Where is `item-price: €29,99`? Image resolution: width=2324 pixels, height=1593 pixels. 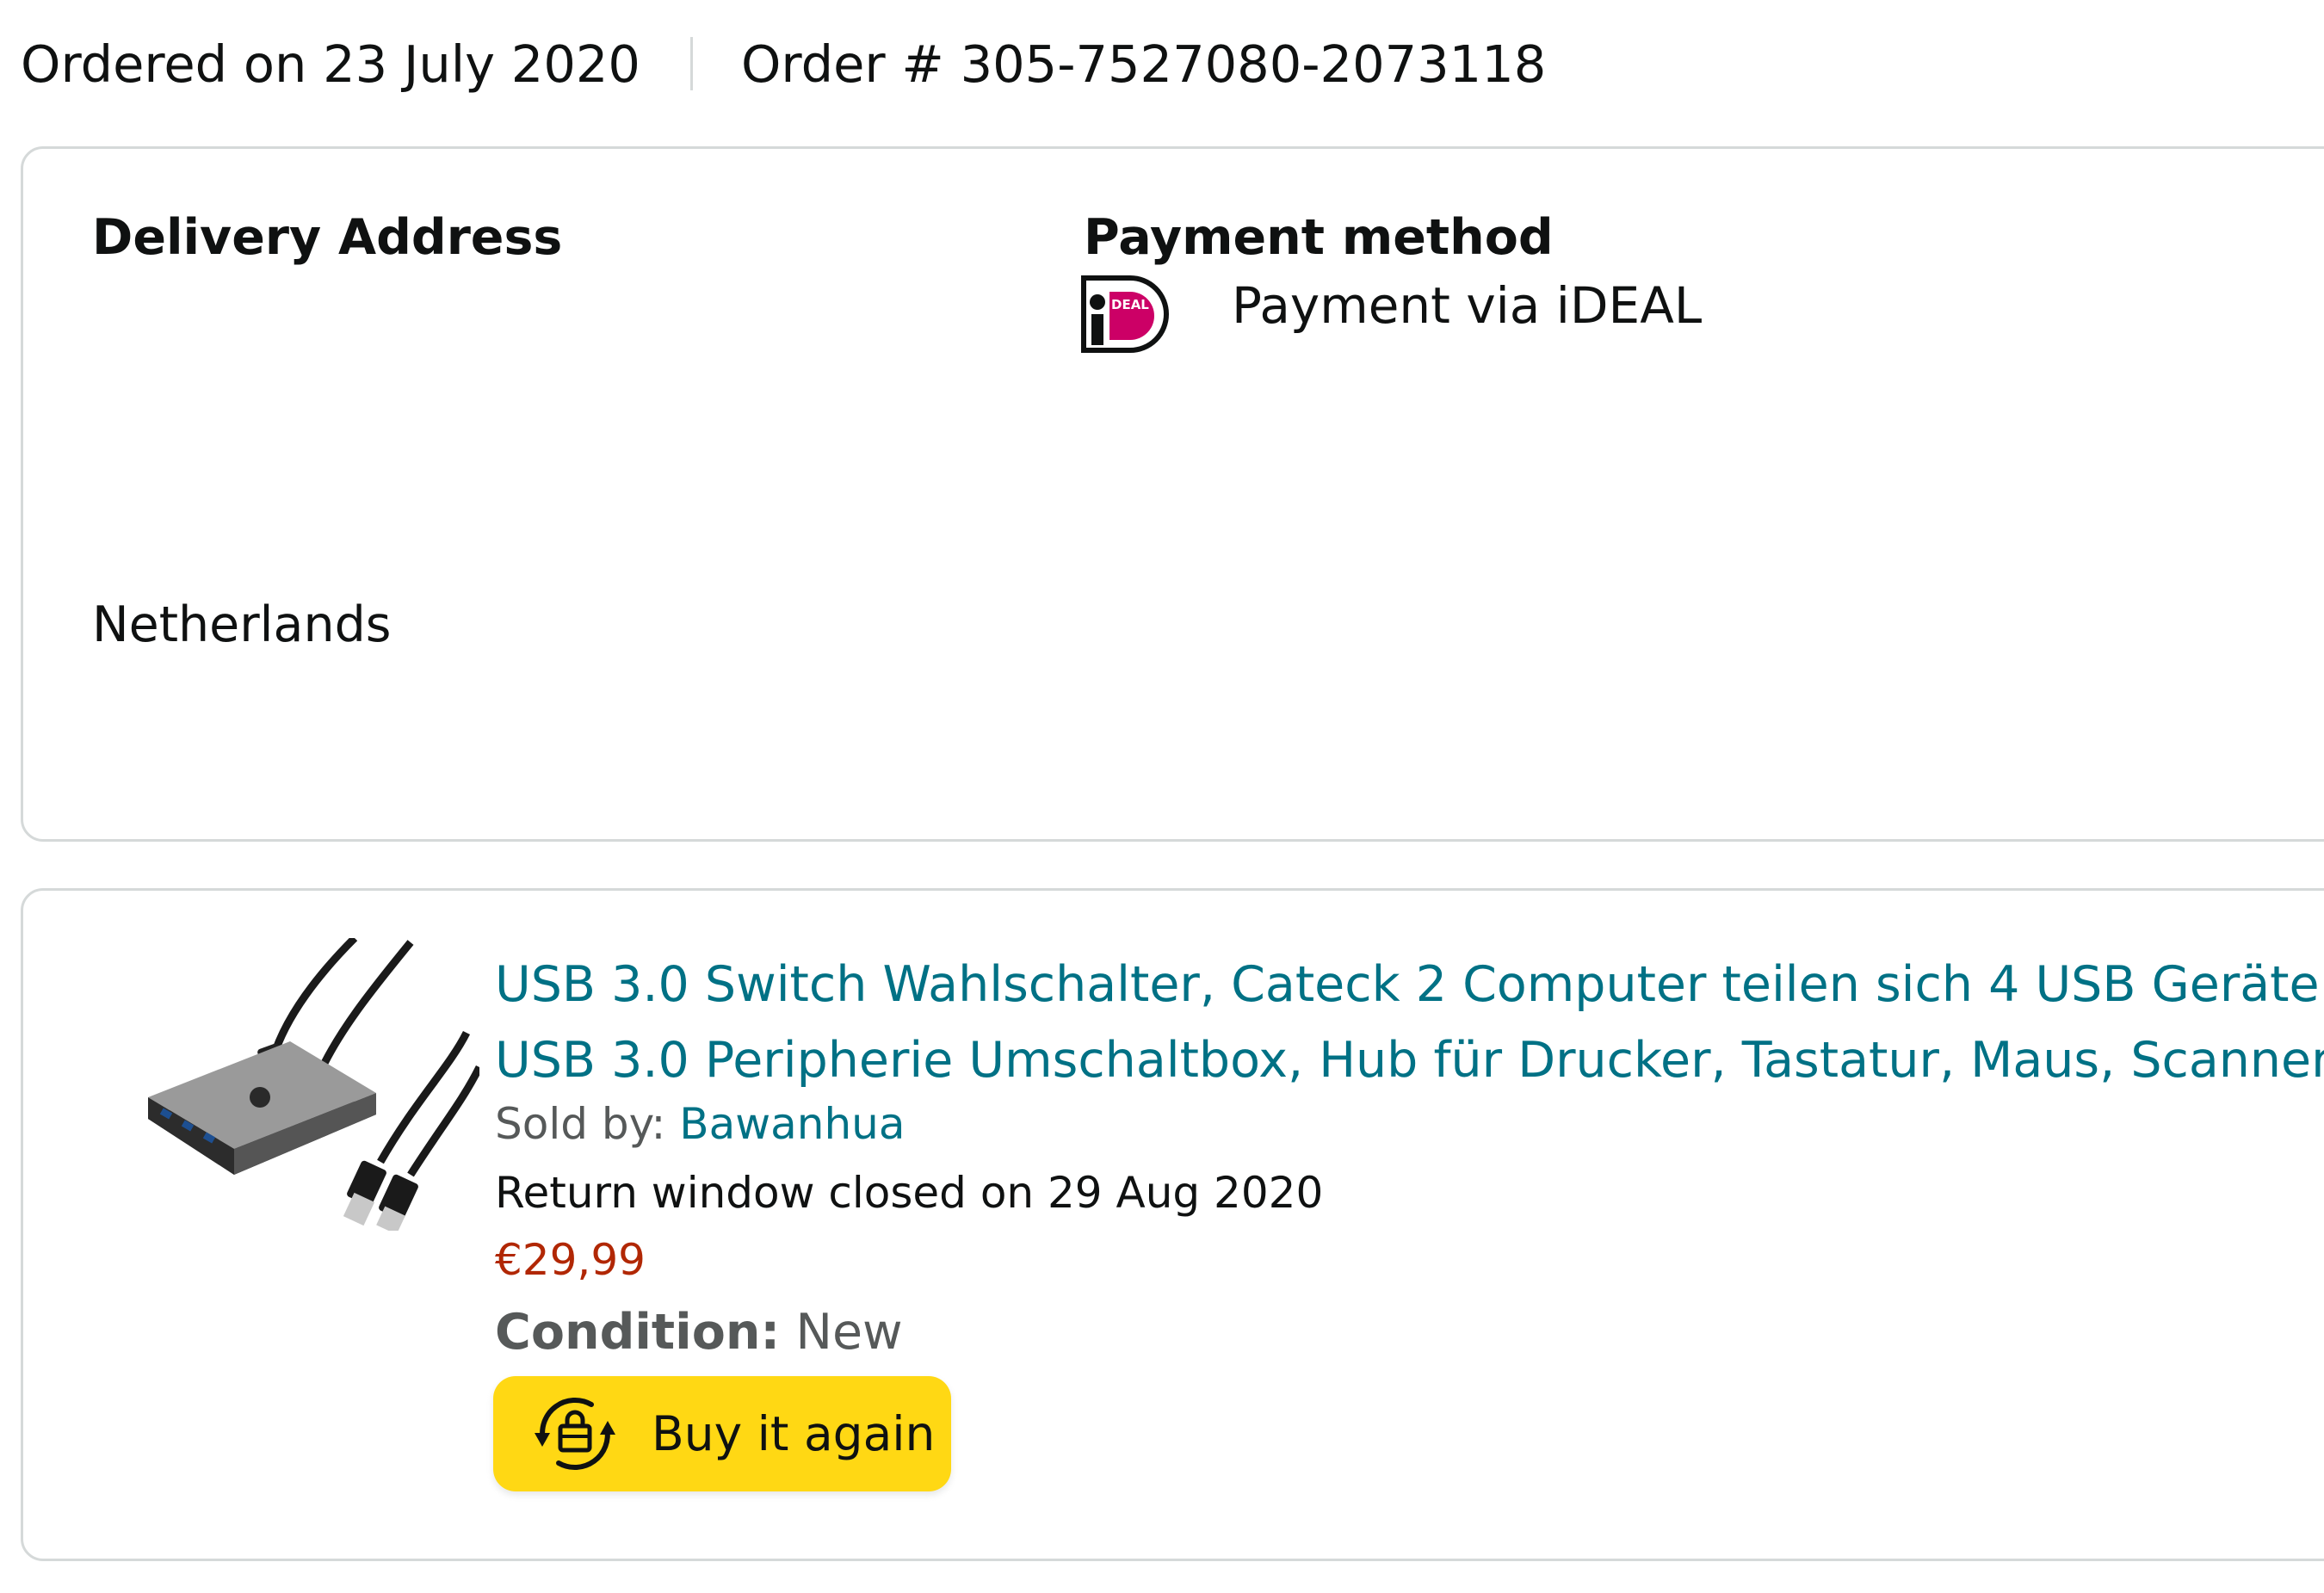 item-price: €29,99 is located at coordinates (570, 1260).